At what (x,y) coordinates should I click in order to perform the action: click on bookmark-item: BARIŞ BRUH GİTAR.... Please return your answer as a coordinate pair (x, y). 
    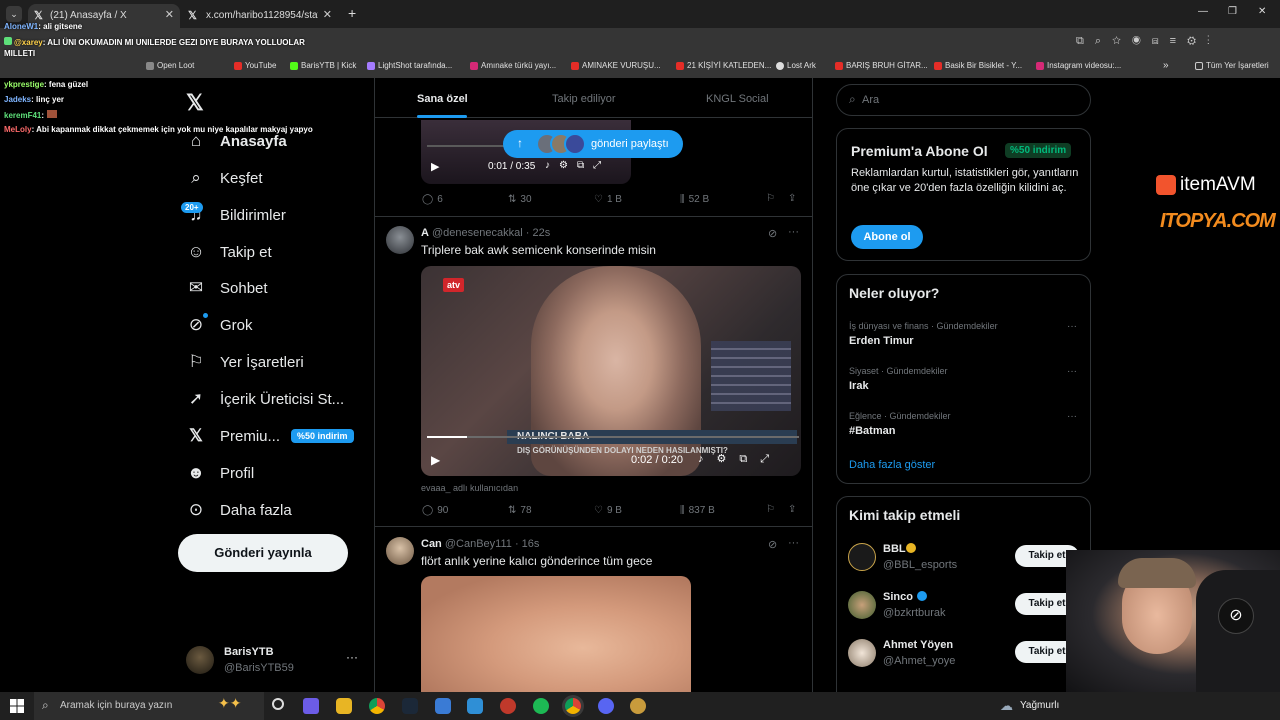
    Looking at the image, I should click on (881, 65).